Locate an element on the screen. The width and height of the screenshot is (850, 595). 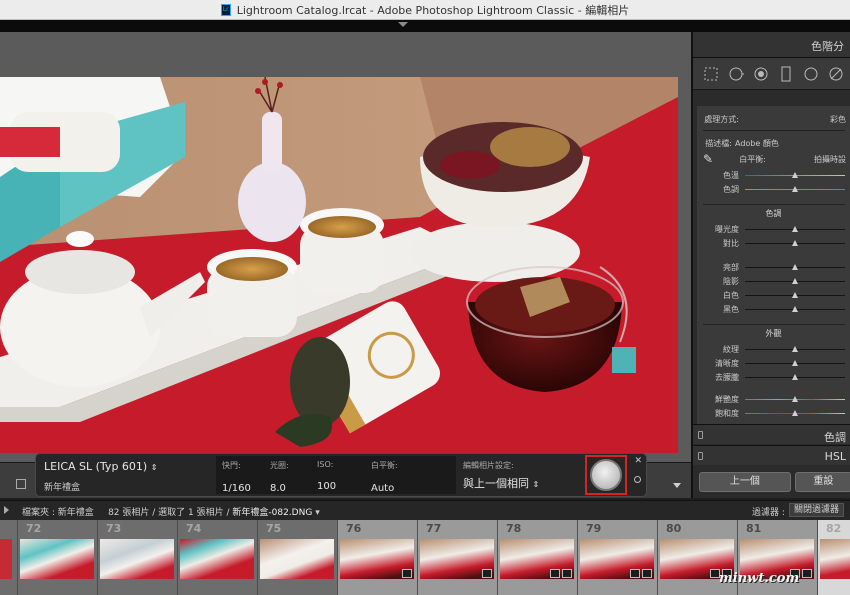
filmstrip-thumbnail is located at coordinates (9, 557).